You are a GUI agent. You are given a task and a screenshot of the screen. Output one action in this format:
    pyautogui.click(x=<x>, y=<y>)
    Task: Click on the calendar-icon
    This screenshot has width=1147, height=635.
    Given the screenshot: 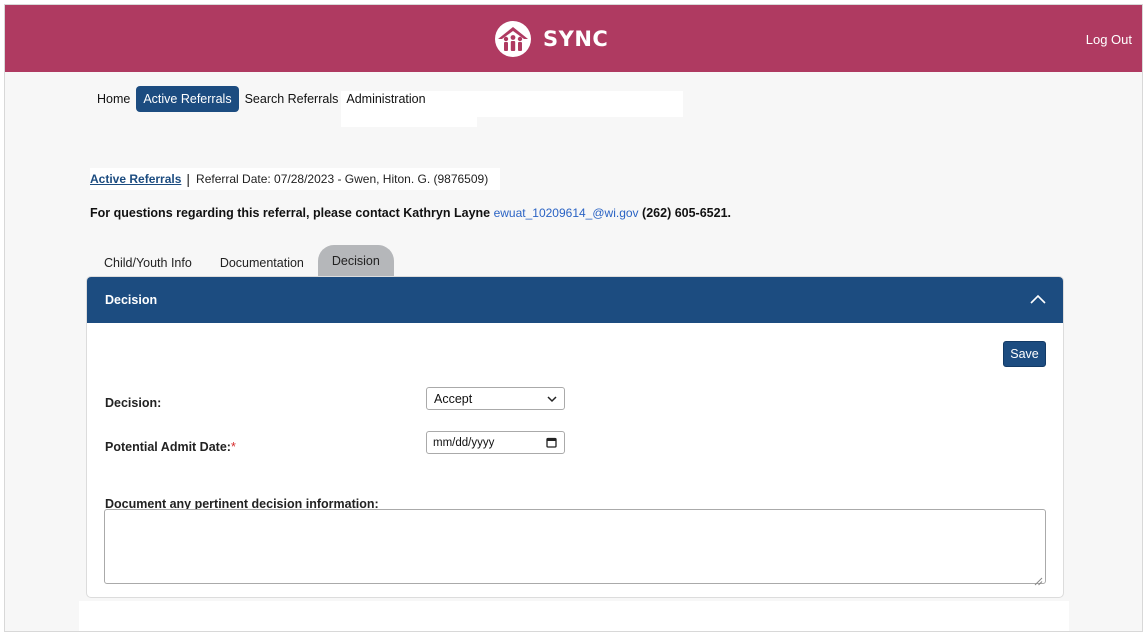 What is the action you would take?
    pyautogui.click(x=551, y=444)
    